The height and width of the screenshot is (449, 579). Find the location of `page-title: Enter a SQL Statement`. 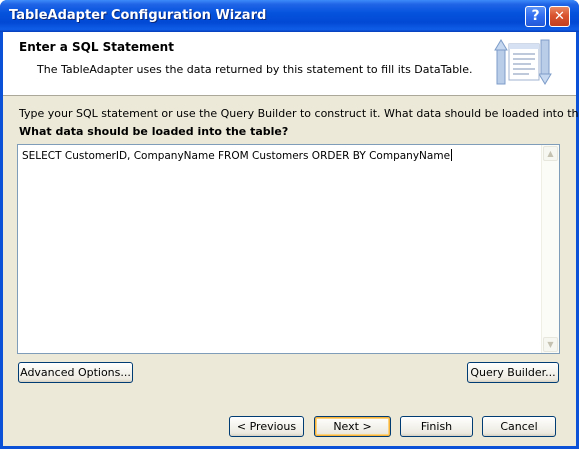

page-title: Enter a SQL Statement is located at coordinates (96, 47).